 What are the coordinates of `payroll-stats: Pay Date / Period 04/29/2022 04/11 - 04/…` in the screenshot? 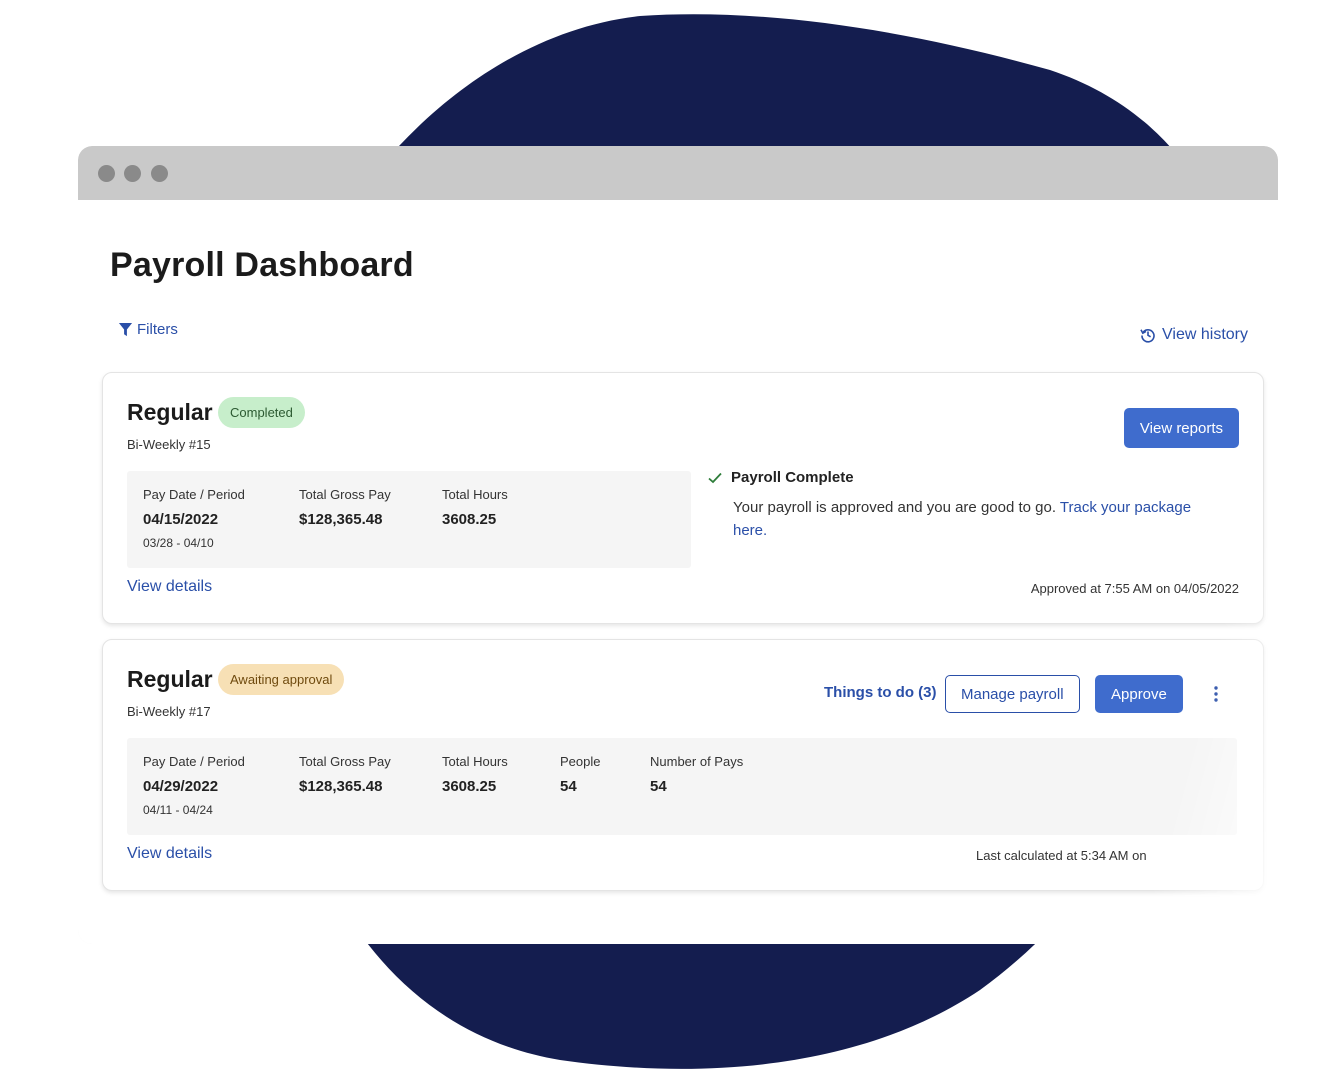 It's located at (682, 786).